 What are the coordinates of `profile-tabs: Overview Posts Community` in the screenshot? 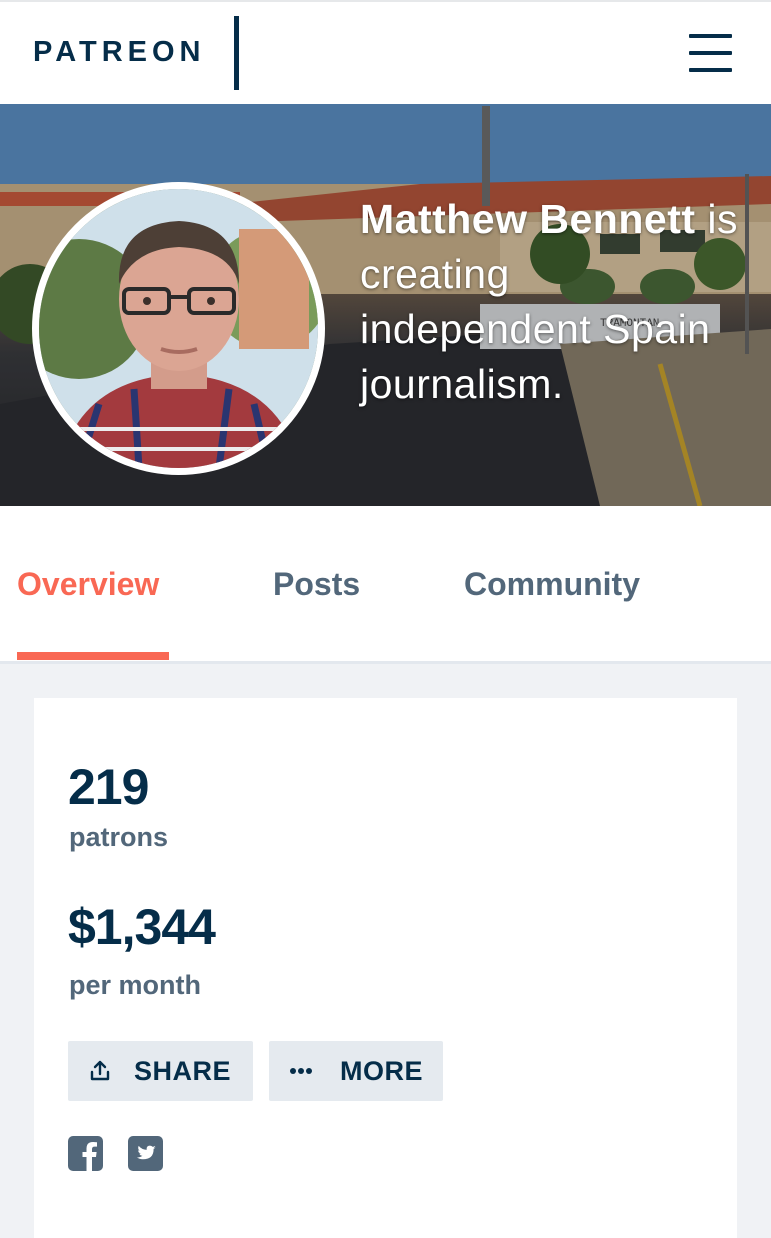 It's located at (385, 585).